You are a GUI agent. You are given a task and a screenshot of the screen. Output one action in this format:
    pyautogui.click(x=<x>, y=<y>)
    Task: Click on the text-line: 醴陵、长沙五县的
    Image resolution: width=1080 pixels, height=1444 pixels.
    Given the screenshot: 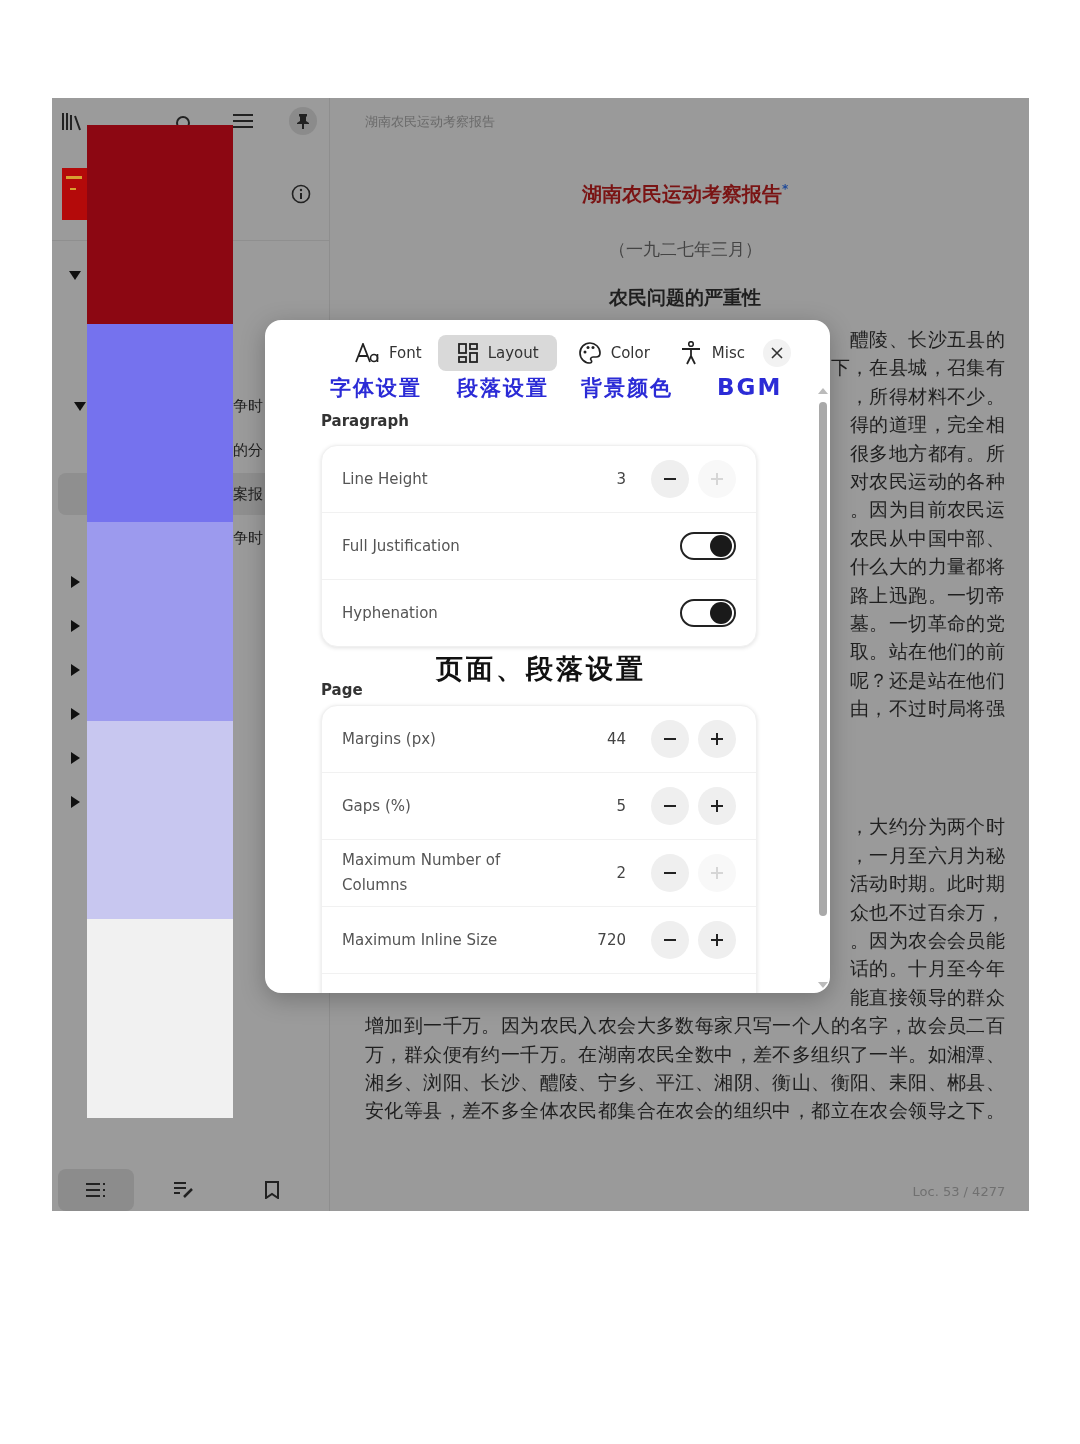 What is the action you would take?
    pyautogui.click(x=928, y=339)
    